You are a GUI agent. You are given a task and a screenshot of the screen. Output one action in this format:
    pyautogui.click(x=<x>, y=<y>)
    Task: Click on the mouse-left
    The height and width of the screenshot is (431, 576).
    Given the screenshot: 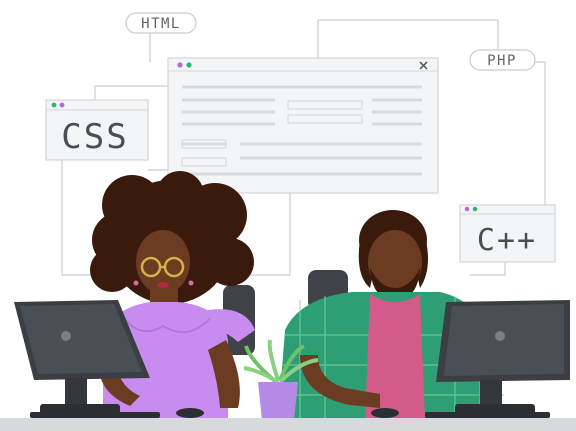 What is the action you would take?
    pyautogui.click(x=190, y=413)
    